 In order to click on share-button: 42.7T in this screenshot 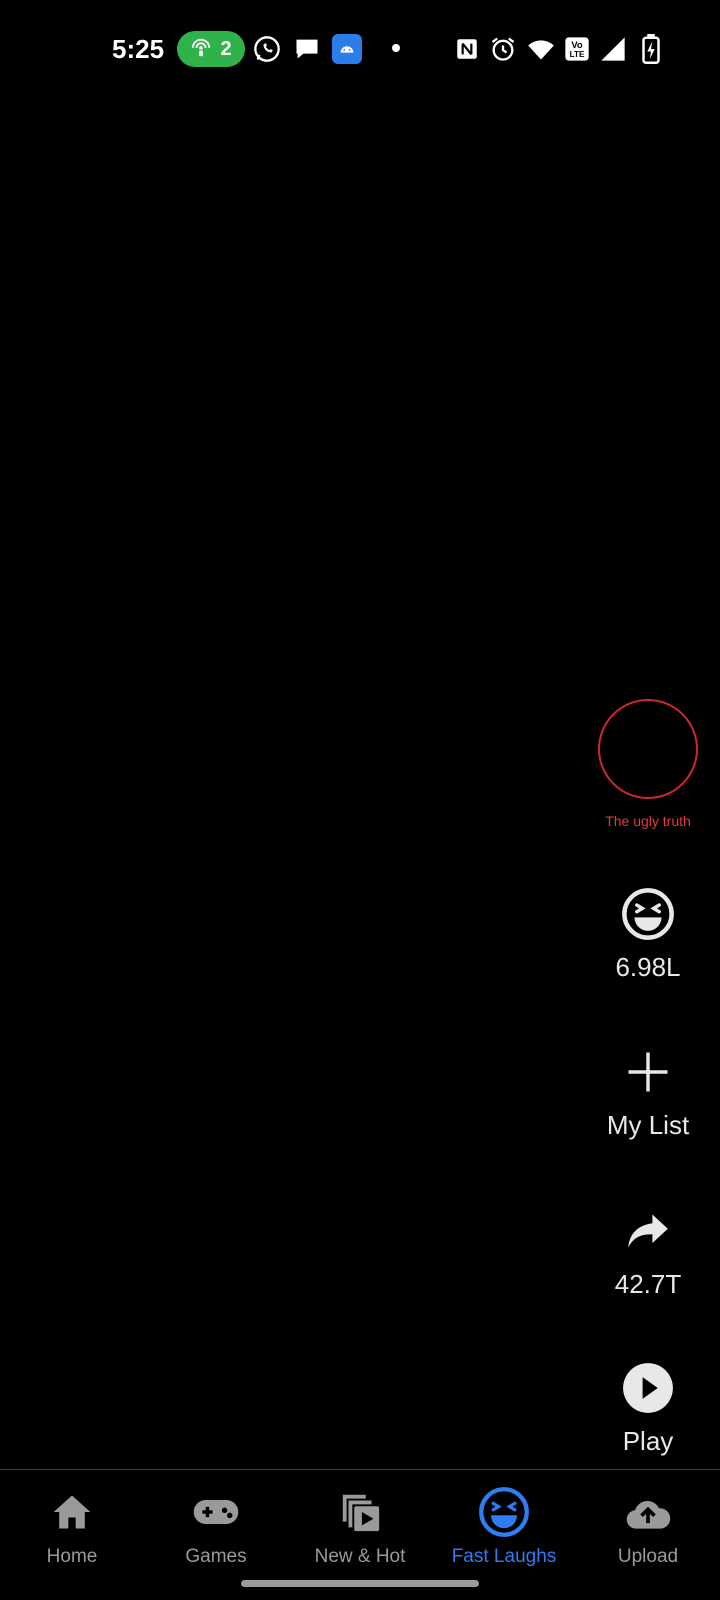, I will do `click(648, 1251)`.